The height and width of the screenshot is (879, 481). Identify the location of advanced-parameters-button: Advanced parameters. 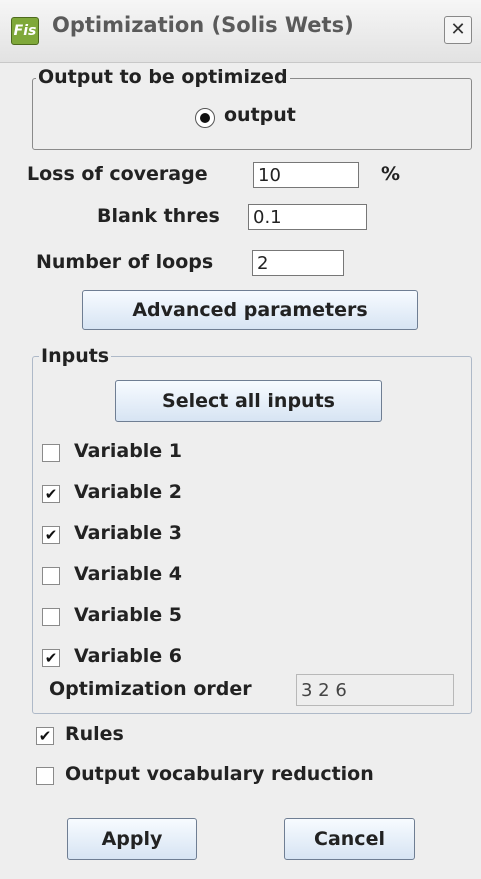
(250, 310).